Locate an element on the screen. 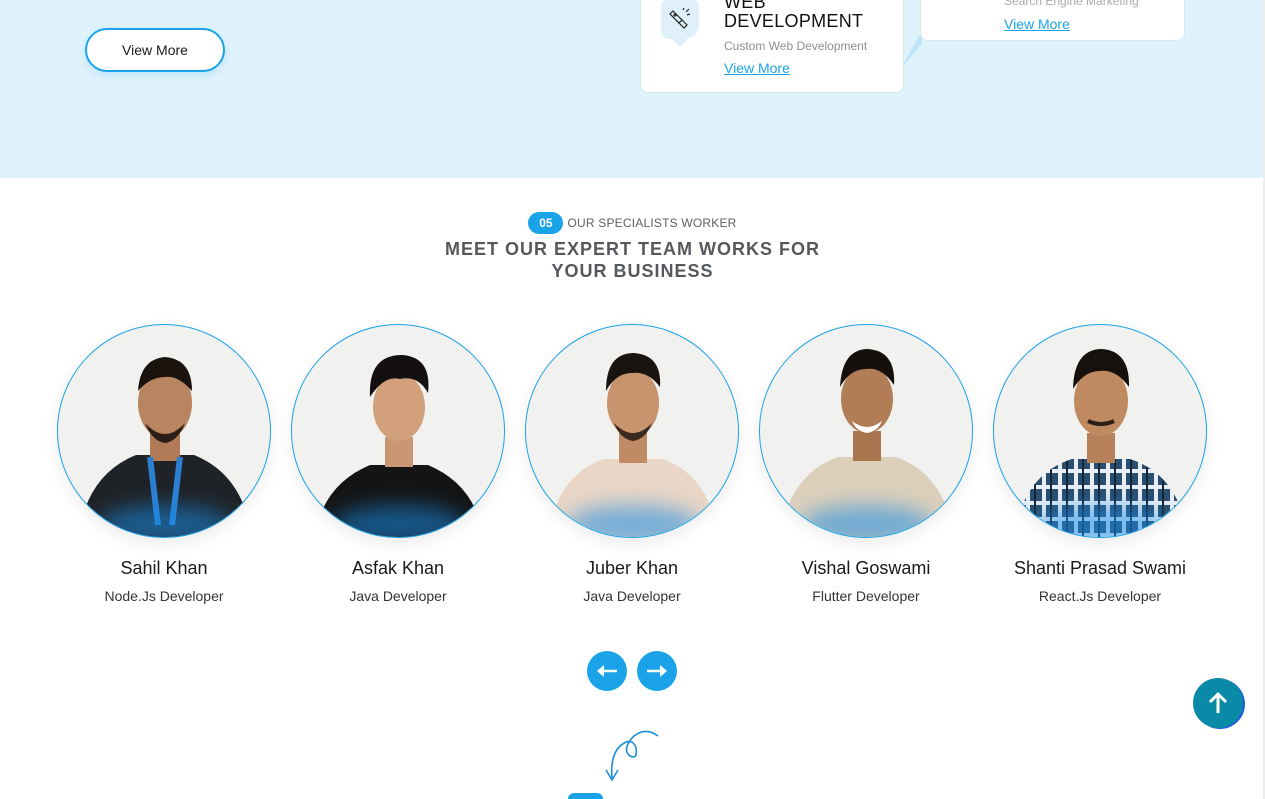 This screenshot has height=799, width=1265. section-number-badge: 05 is located at coordinates (546, 223).